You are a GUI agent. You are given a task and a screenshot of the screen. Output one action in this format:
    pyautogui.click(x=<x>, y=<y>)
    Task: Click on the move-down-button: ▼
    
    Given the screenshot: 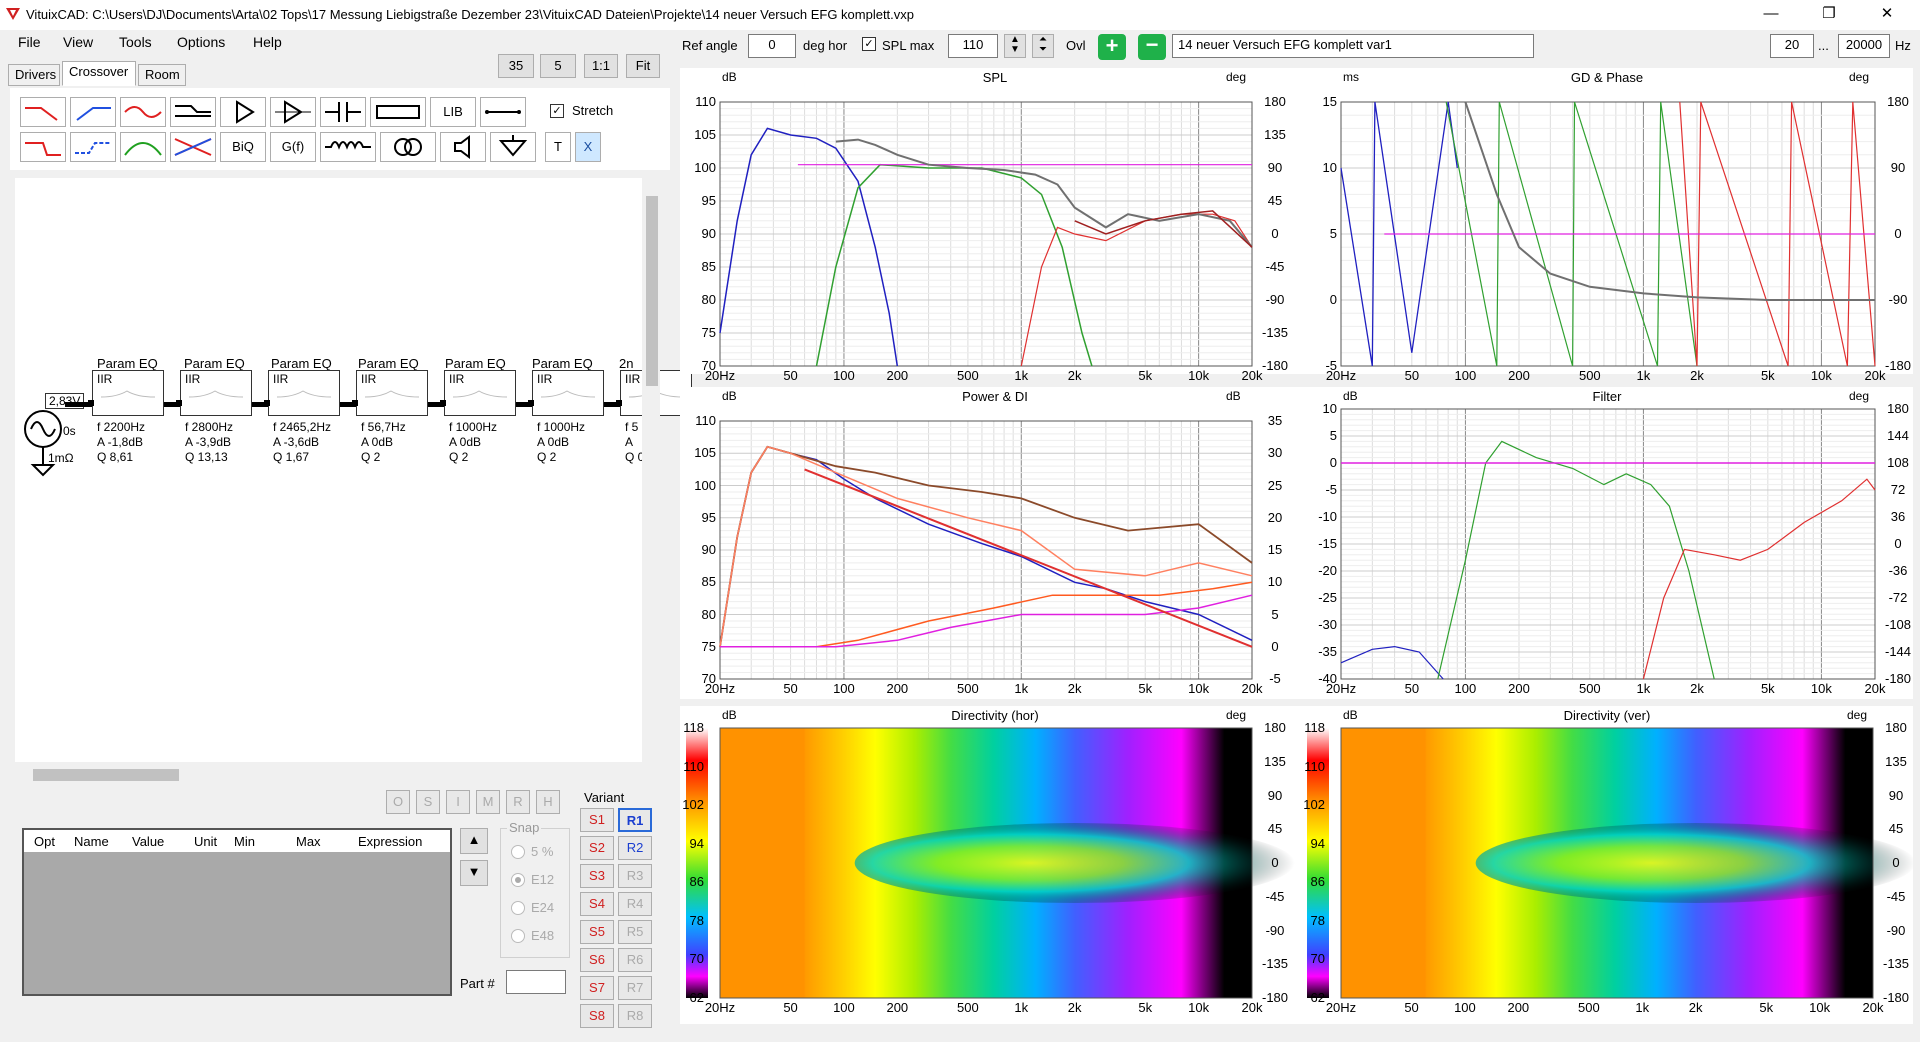 What is the action you would take?
    pyautogui.click(x=474, y=873)
    